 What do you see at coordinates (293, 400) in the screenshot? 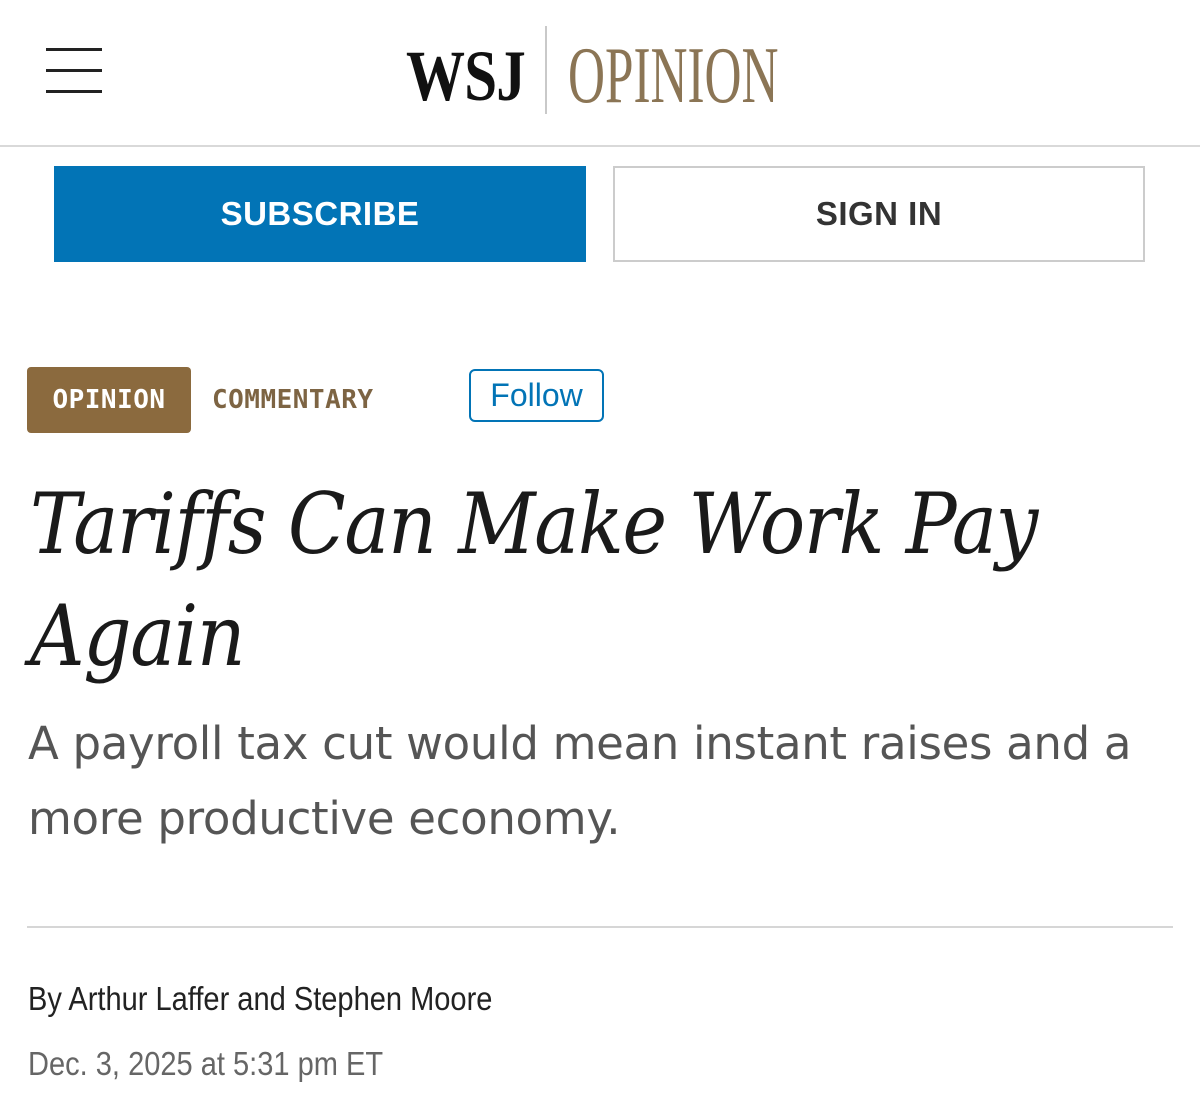
I see `commentary-label: COMMENTARY` at bounding box center [293, 400].